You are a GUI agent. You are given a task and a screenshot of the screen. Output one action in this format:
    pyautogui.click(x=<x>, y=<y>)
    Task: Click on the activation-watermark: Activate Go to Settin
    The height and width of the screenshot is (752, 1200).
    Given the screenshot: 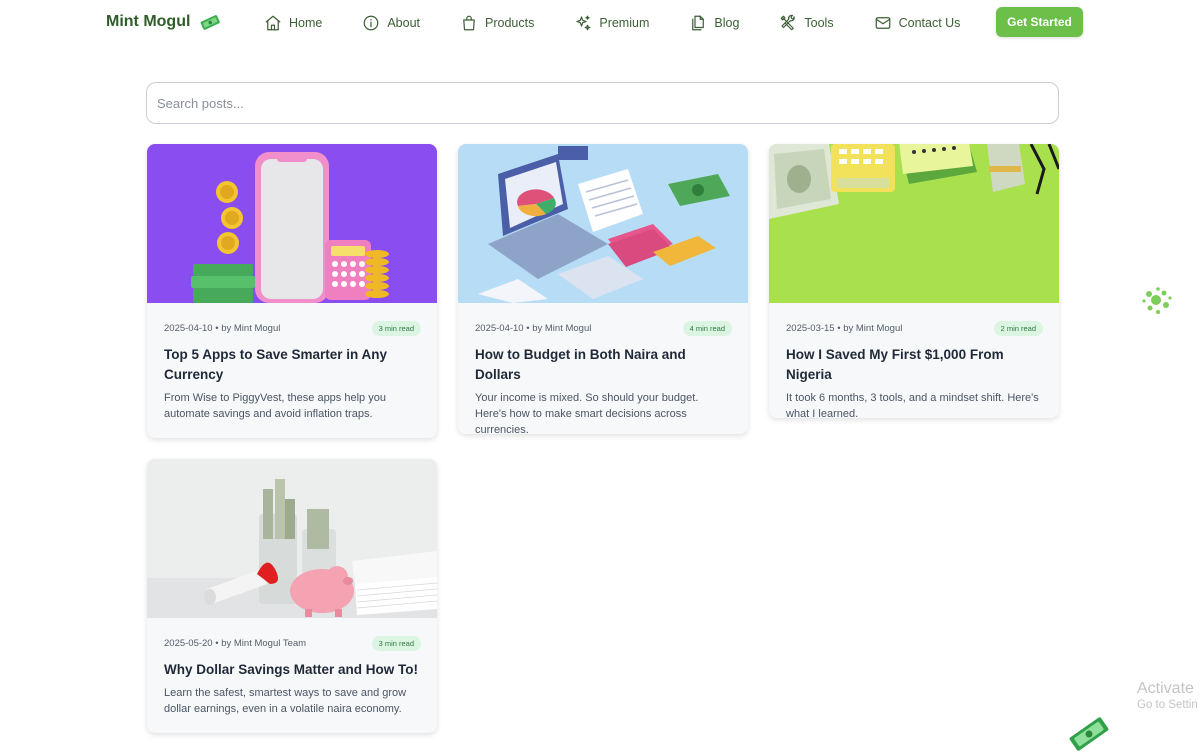 What is the action you would take?
    pyautogui.click(x=1167, y=695)
    